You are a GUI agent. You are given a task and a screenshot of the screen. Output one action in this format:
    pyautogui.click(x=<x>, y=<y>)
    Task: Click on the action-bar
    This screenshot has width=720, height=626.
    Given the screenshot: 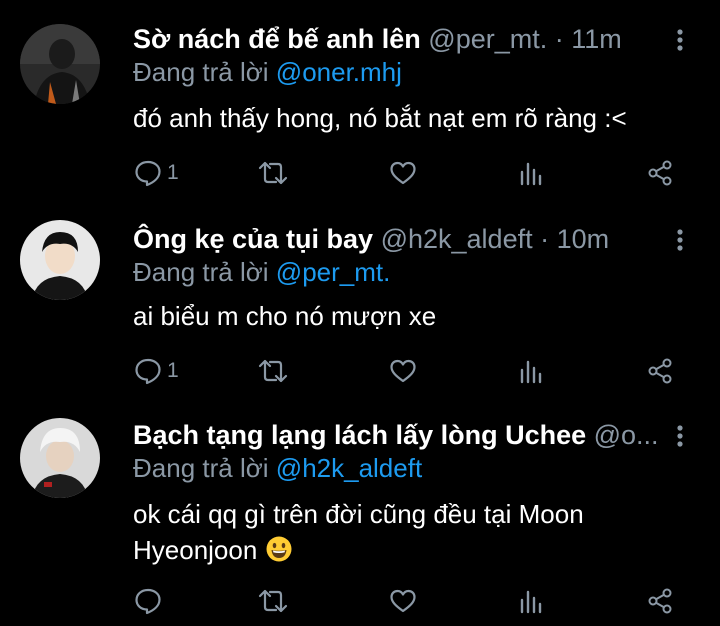 What is the action you would take?
    pyautogui.click(x=360, y=601)
    